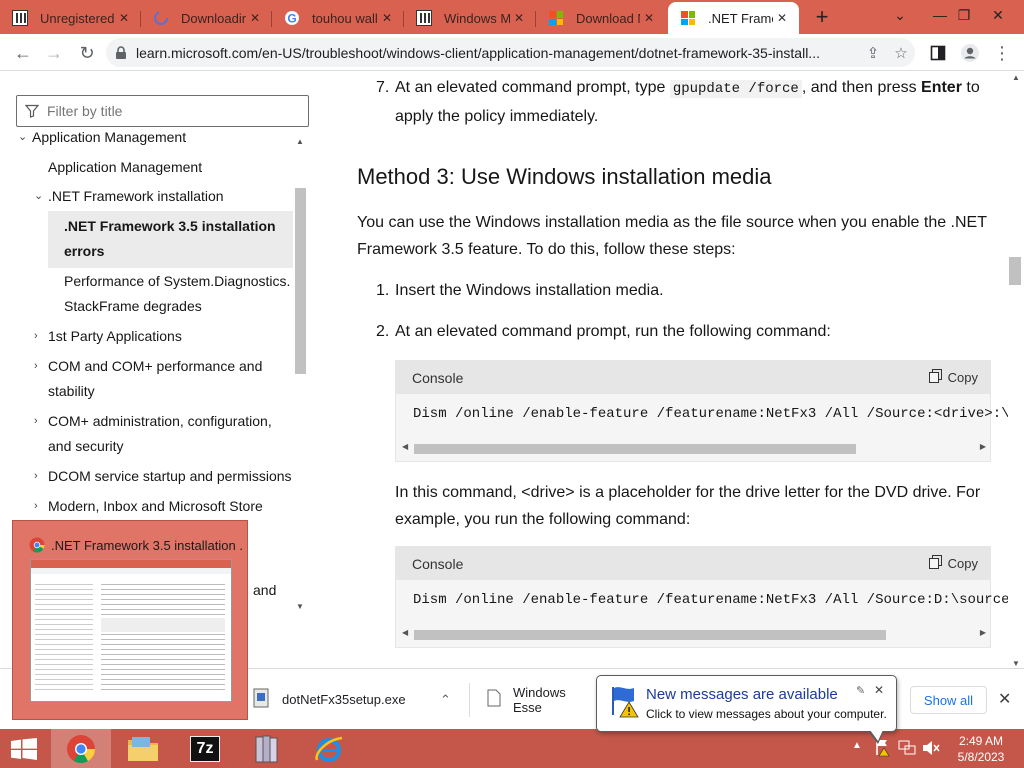 The image size is (1024, 768). Describe the element at coordinates (177, 281) in the screenshot. I see `nav-label: Performance of System.Diagnostics.` at that location.